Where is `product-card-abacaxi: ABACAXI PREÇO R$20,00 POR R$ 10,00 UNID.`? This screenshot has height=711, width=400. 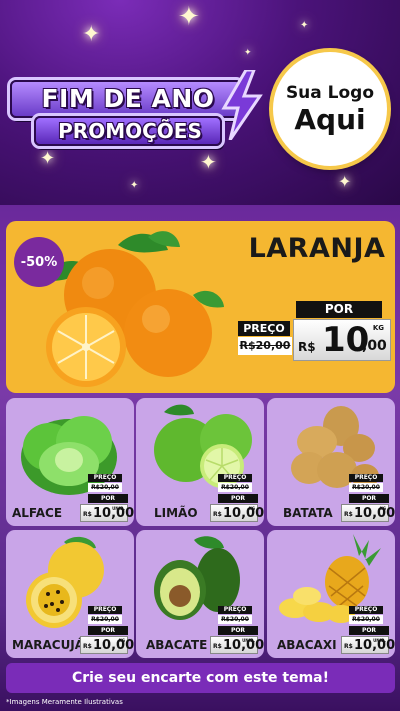 product-card-abacaxi: ABACAXI PREÇO R$20,00 POR R$ 10,00 UNID. is located at coordinates (331, 594).